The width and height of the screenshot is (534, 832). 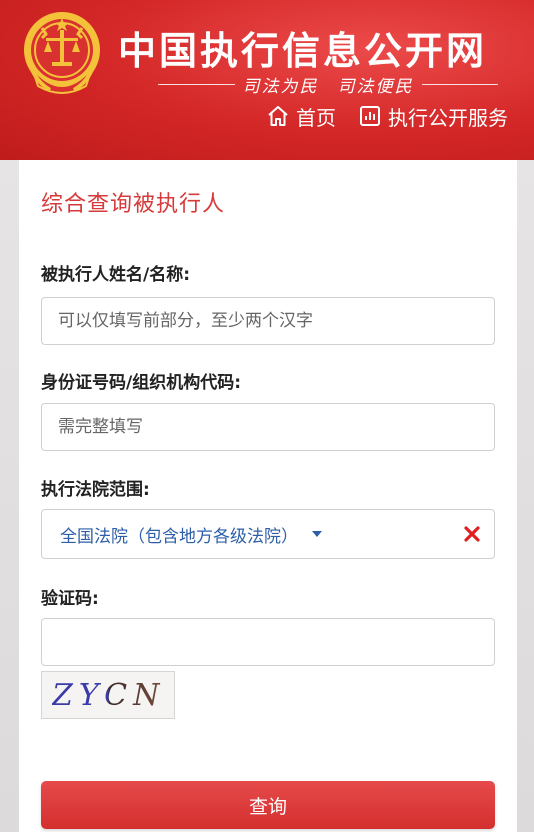 I want to click on court-scope-value: 全国法院（包含地方各级法院）, so click(x=179, y=536).